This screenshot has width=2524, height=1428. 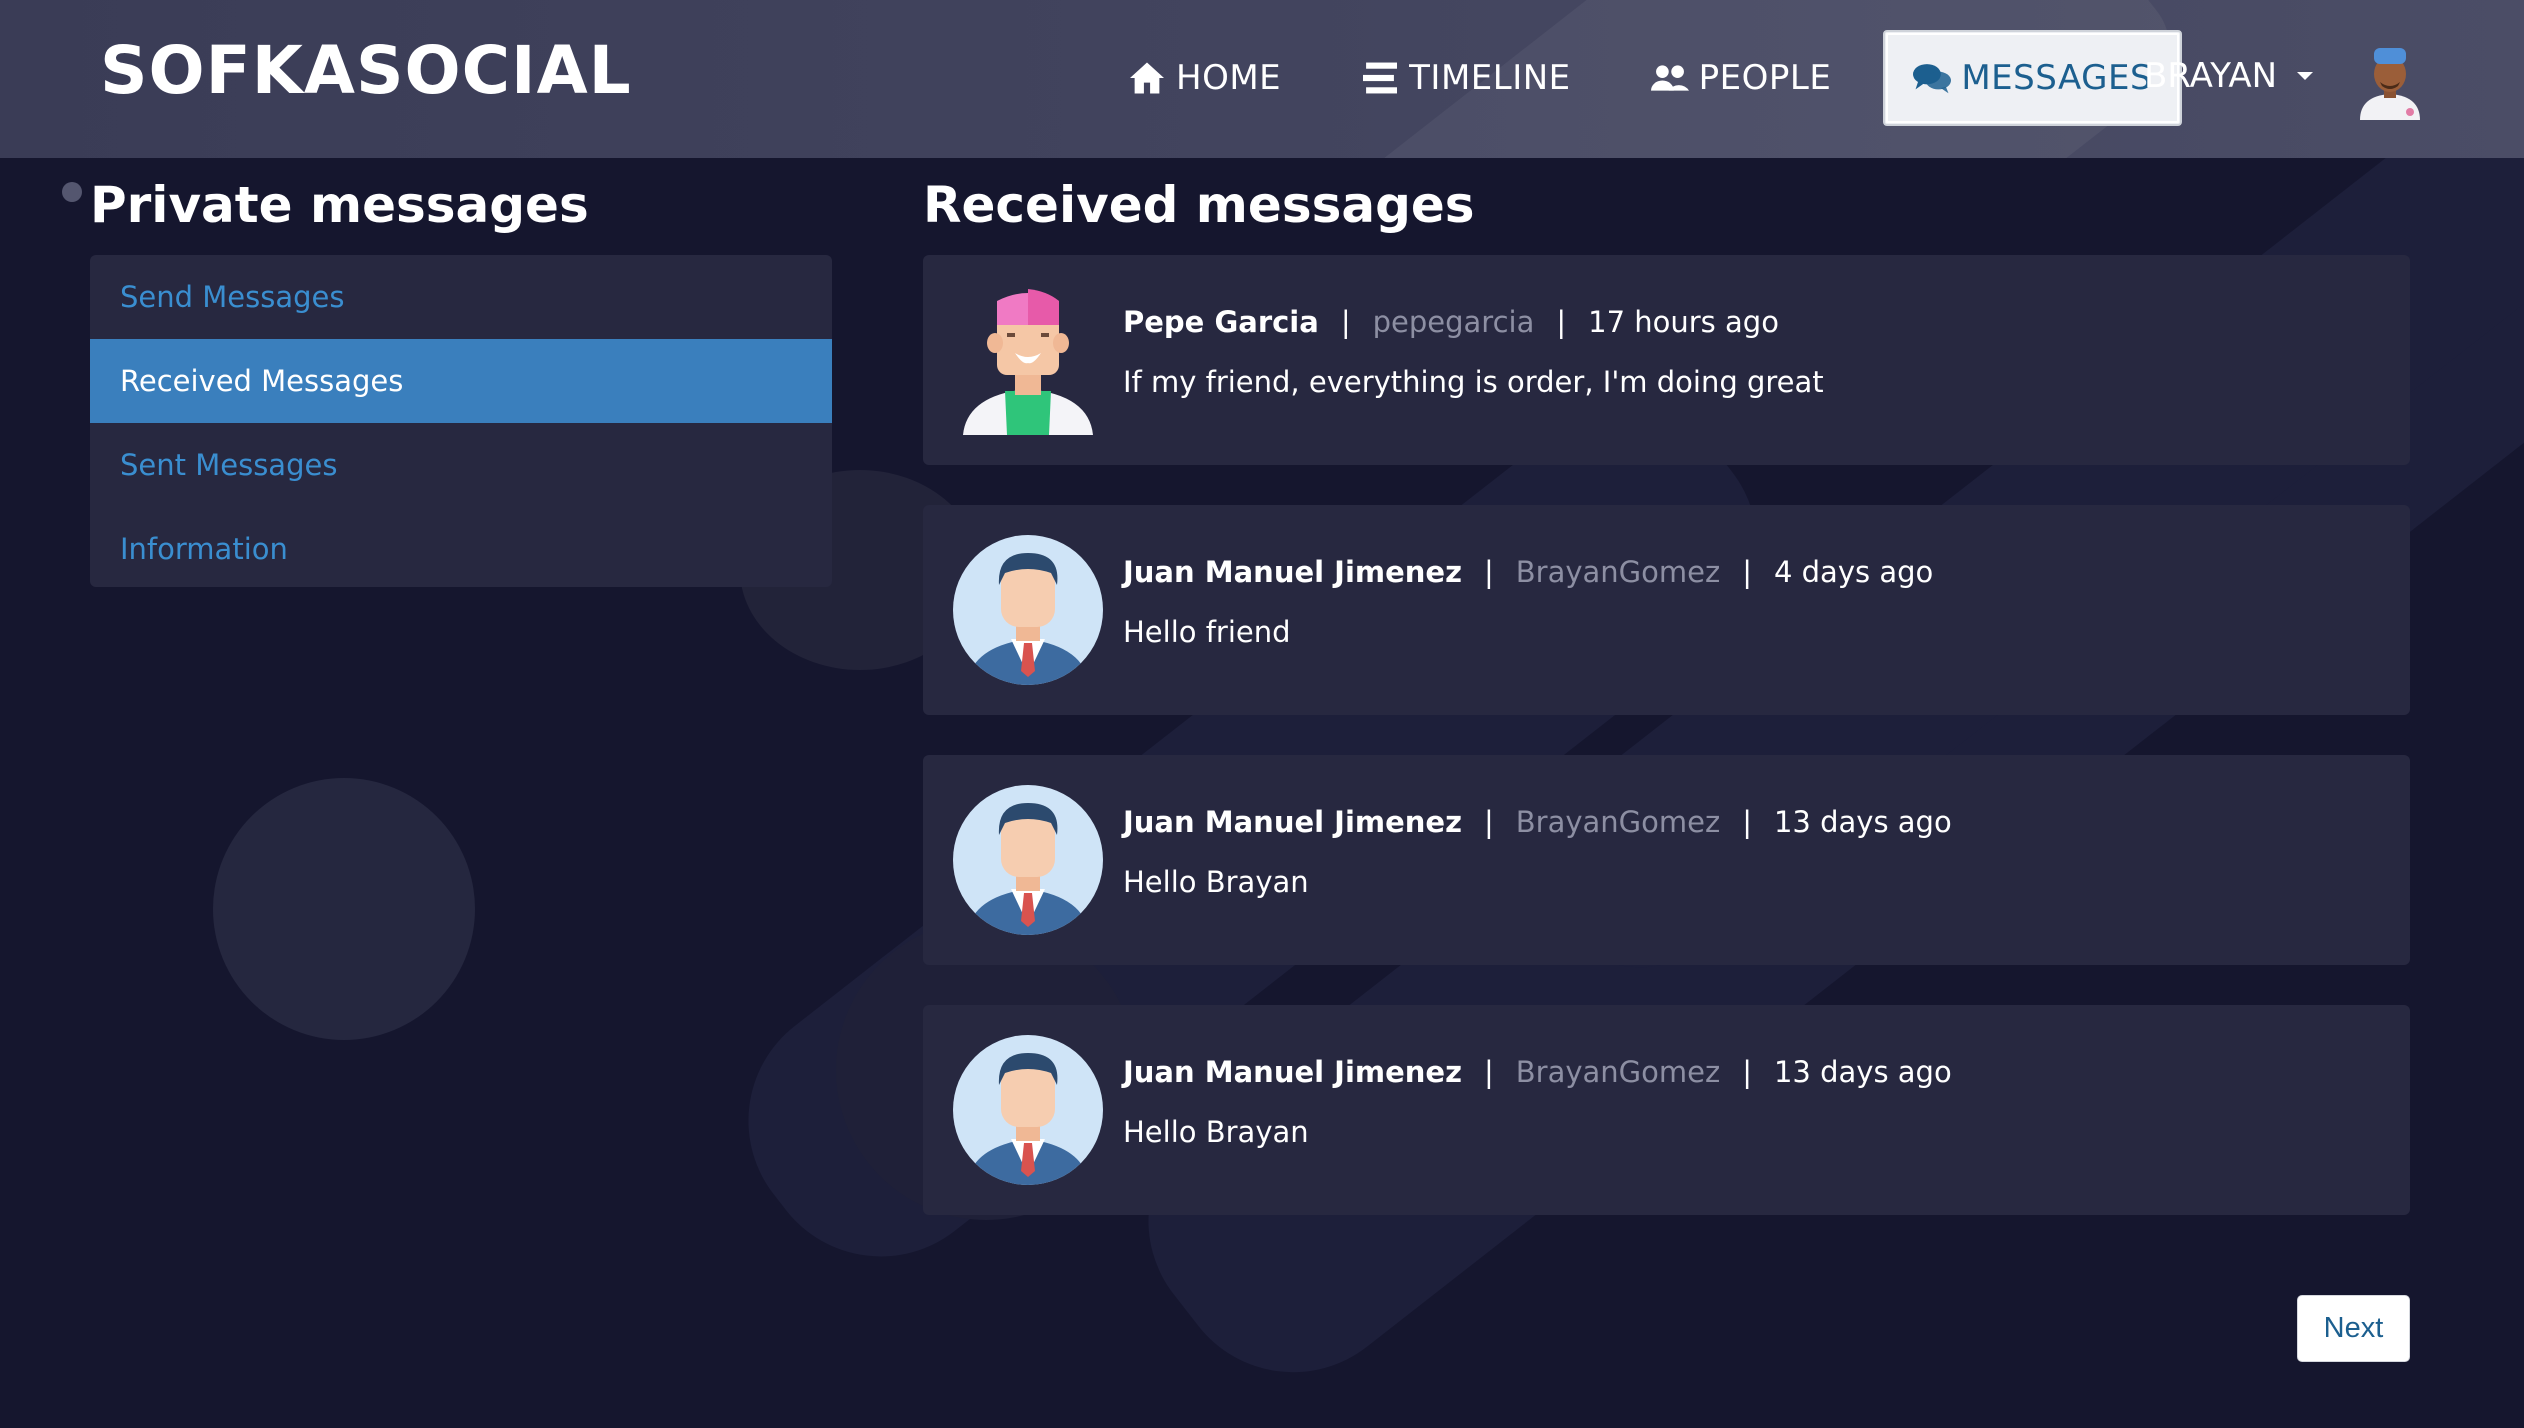 What do you see at coordinates (461, 465) in the screenshot?
I see `sidebar-item-sent-messages: Sent Messages` at bounding box center [461, 465].